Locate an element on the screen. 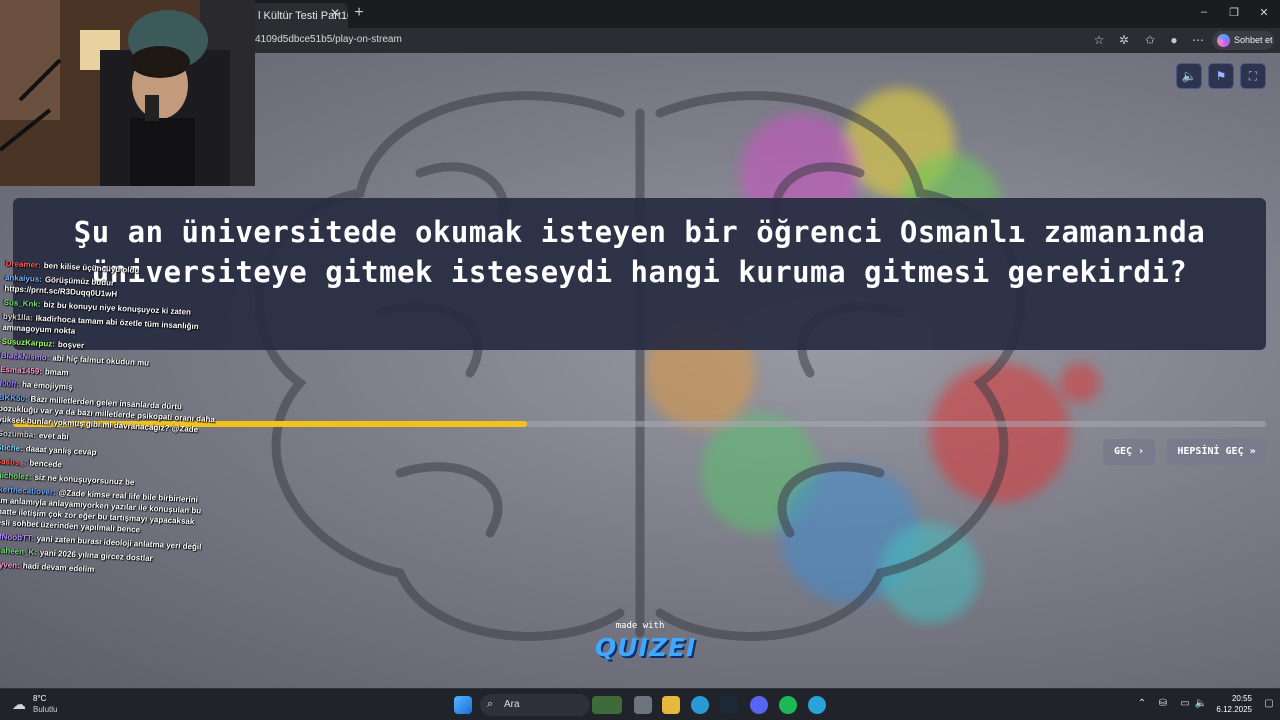 This screenshot has height=720, width=1280. more-menu-icon: ⋯ is located at coordinates (1198, 40).